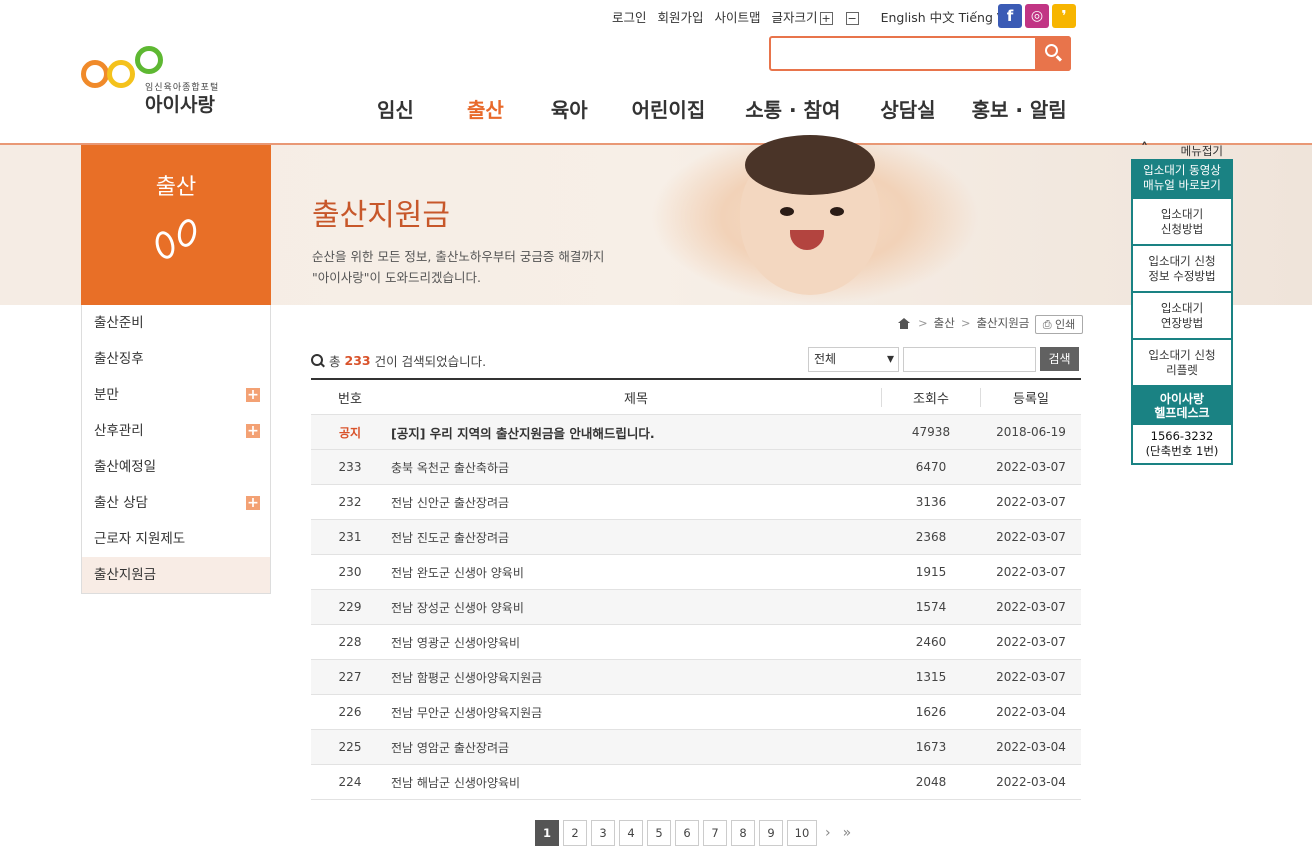 The image size is (1312, 855). Describe the element at coordinates (1031, 642) in the screenshot. I see `row-date: 2022-03-07` at that location.